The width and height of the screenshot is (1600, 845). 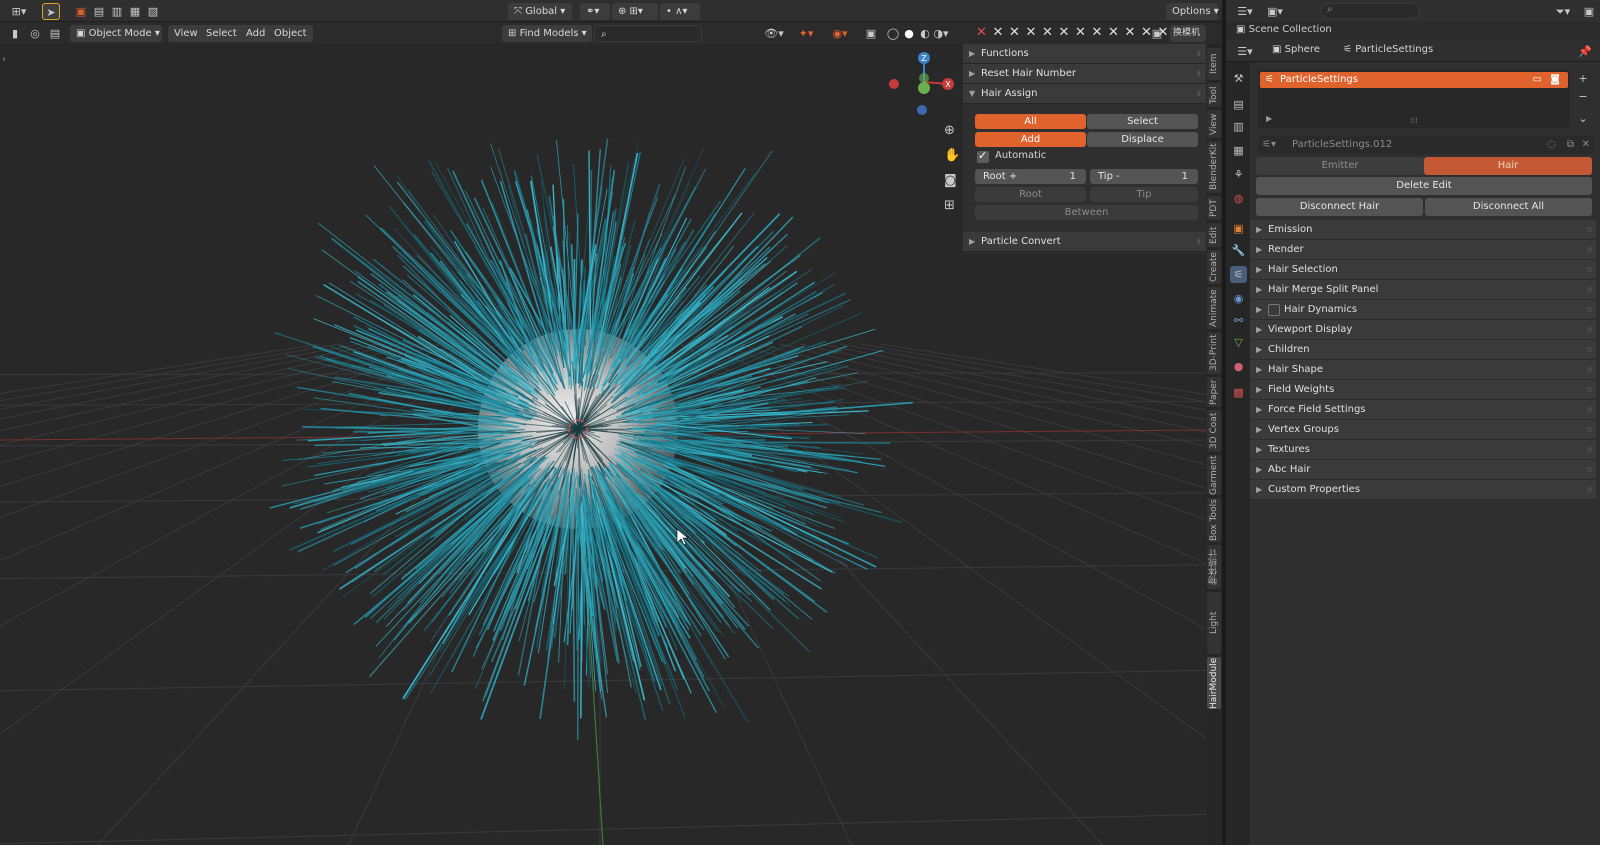 What do you see at coordinates (1423, 250) in the screenshot?
I see `section-render: ▶ Render ⁞⁞` at bounding box center [1423, 250].